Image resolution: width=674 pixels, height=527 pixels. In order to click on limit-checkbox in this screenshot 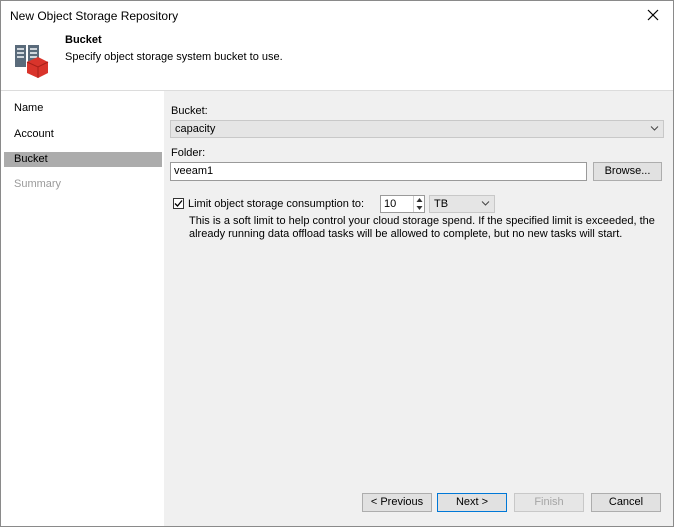, I will do `click(178, 203)`.